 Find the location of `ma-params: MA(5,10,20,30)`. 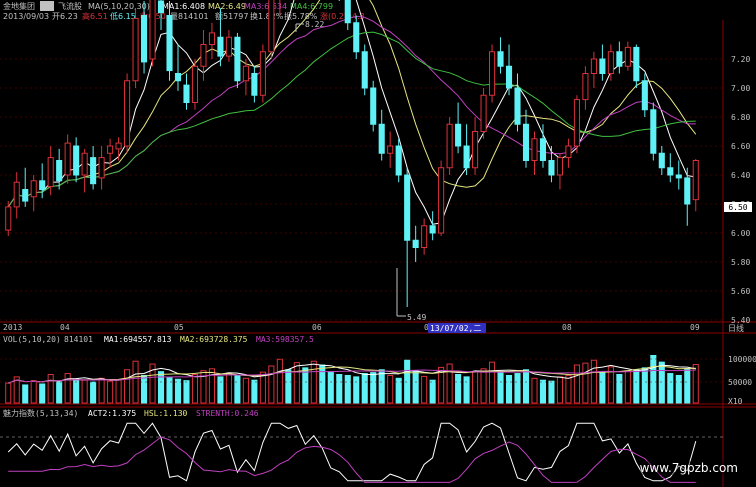

ma-params: MA(5,10,20,30) is located at coordinates (119, 6).